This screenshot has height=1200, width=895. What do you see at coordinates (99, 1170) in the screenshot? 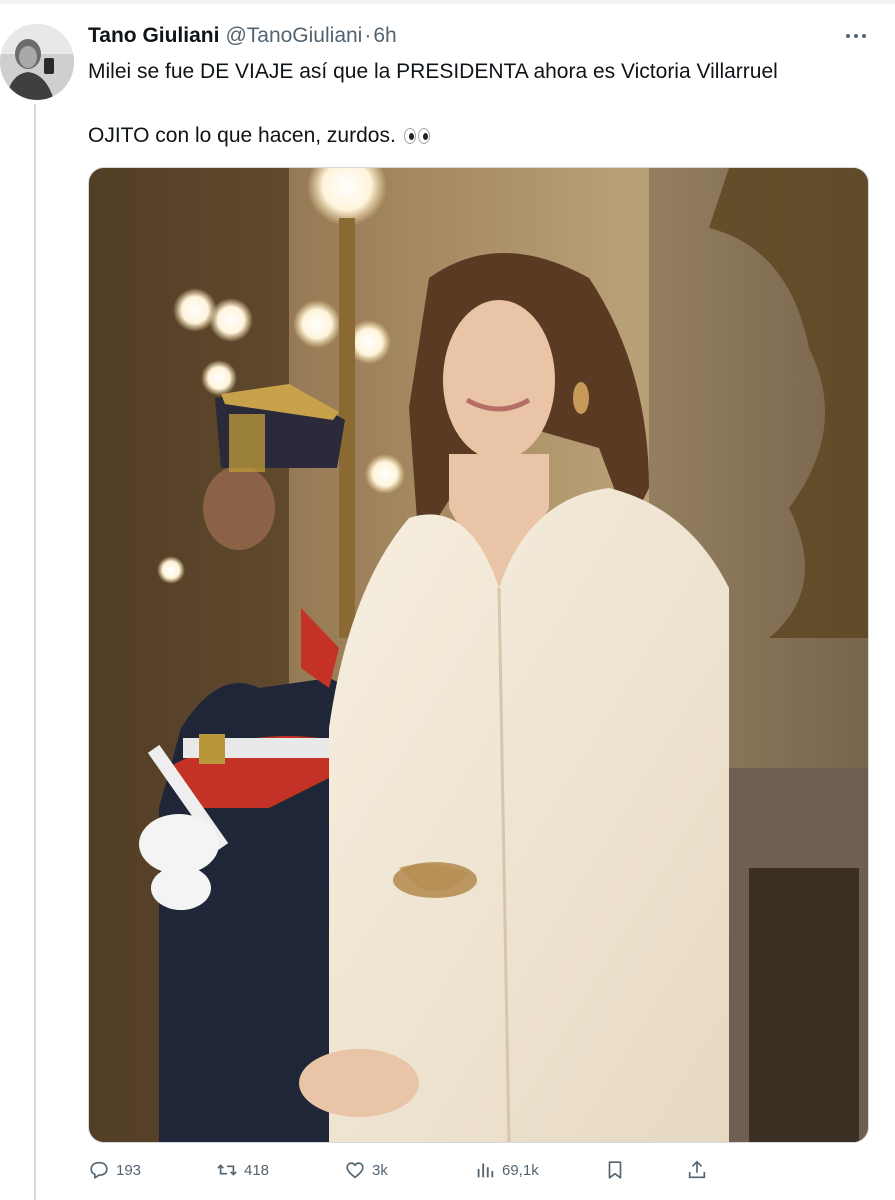
I see `reply-icon` at bounding box center [99, 1170].